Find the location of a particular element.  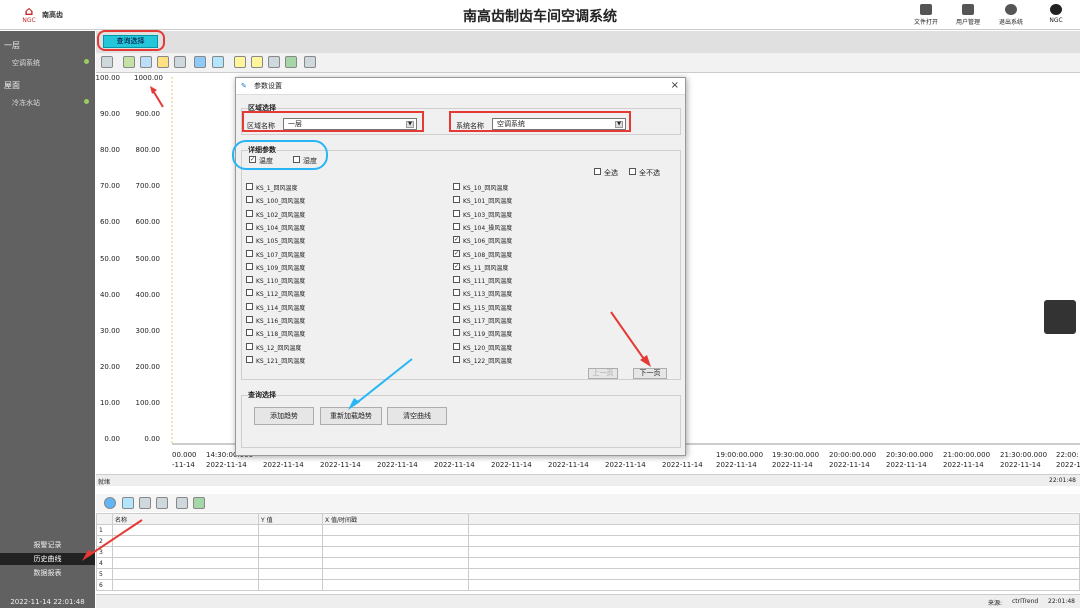

table-row: 2 is located at coordinates (588, 541).